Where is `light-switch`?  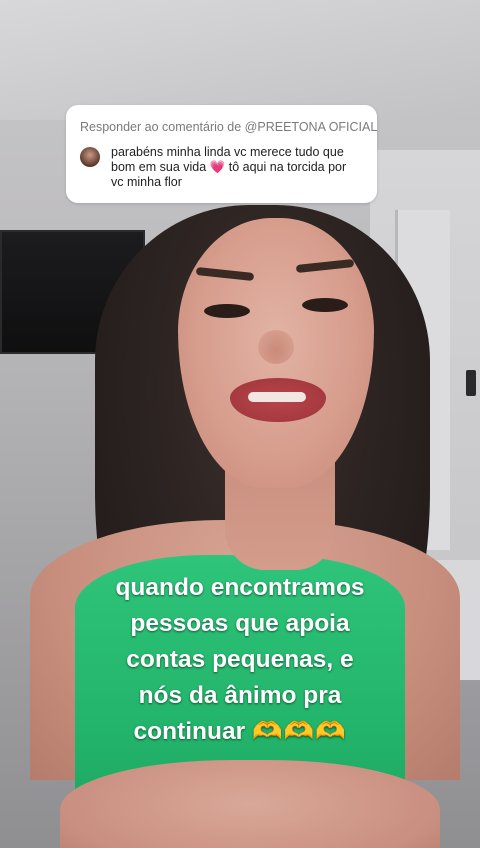
light-switch is located at coordinates (471, 383).